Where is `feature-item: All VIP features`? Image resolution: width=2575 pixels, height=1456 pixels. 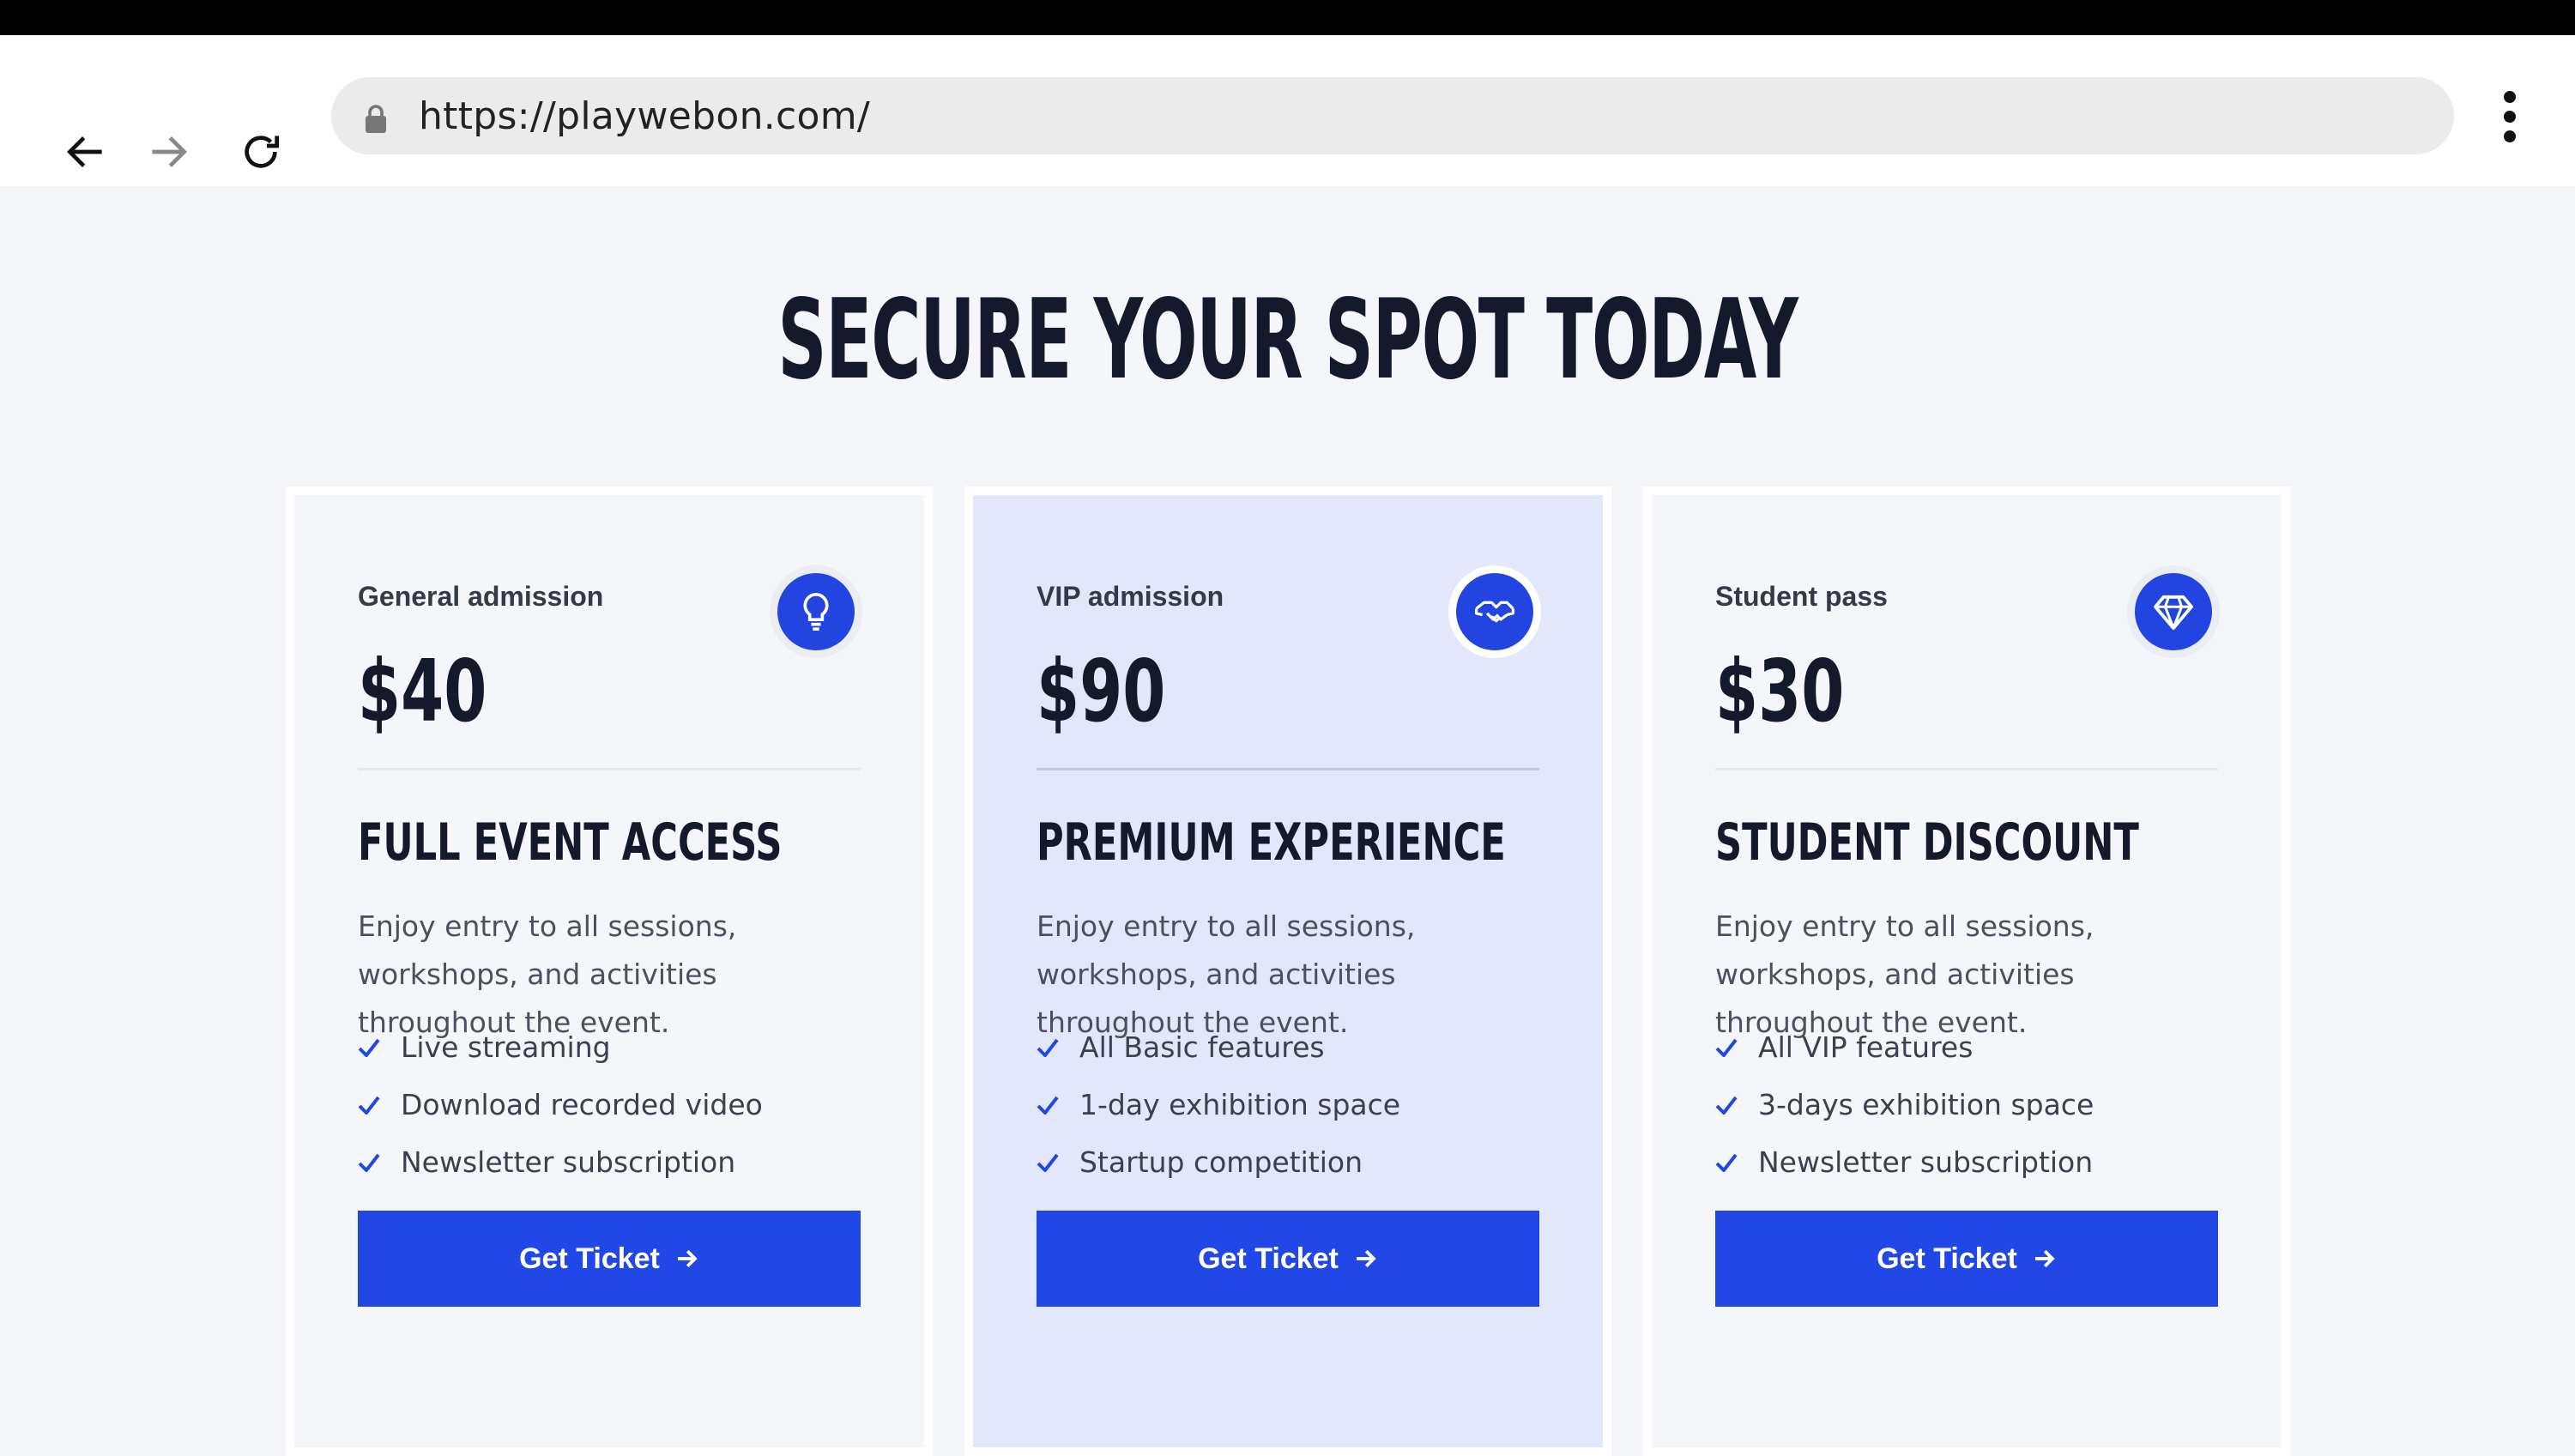 feature-item: All VIP features is located at coordinates (1905, 1047).